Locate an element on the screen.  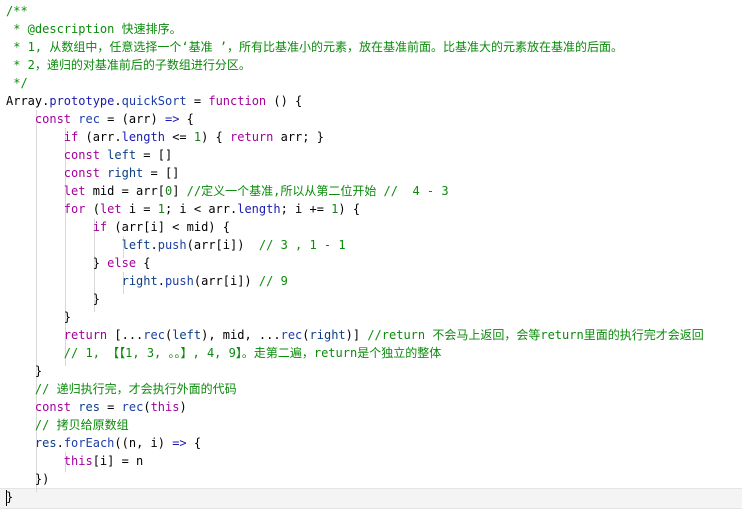
code-line: /** is located at coordinates (17, 11).